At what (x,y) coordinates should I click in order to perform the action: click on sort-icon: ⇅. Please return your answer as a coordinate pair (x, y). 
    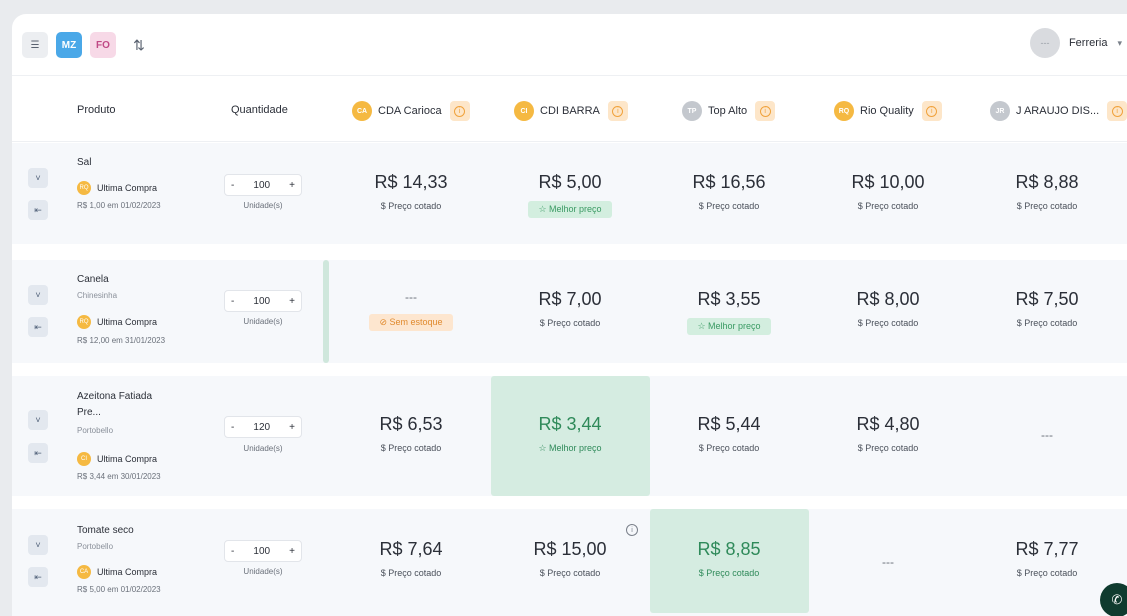
    Looking at the image, I should click on (139, 45).